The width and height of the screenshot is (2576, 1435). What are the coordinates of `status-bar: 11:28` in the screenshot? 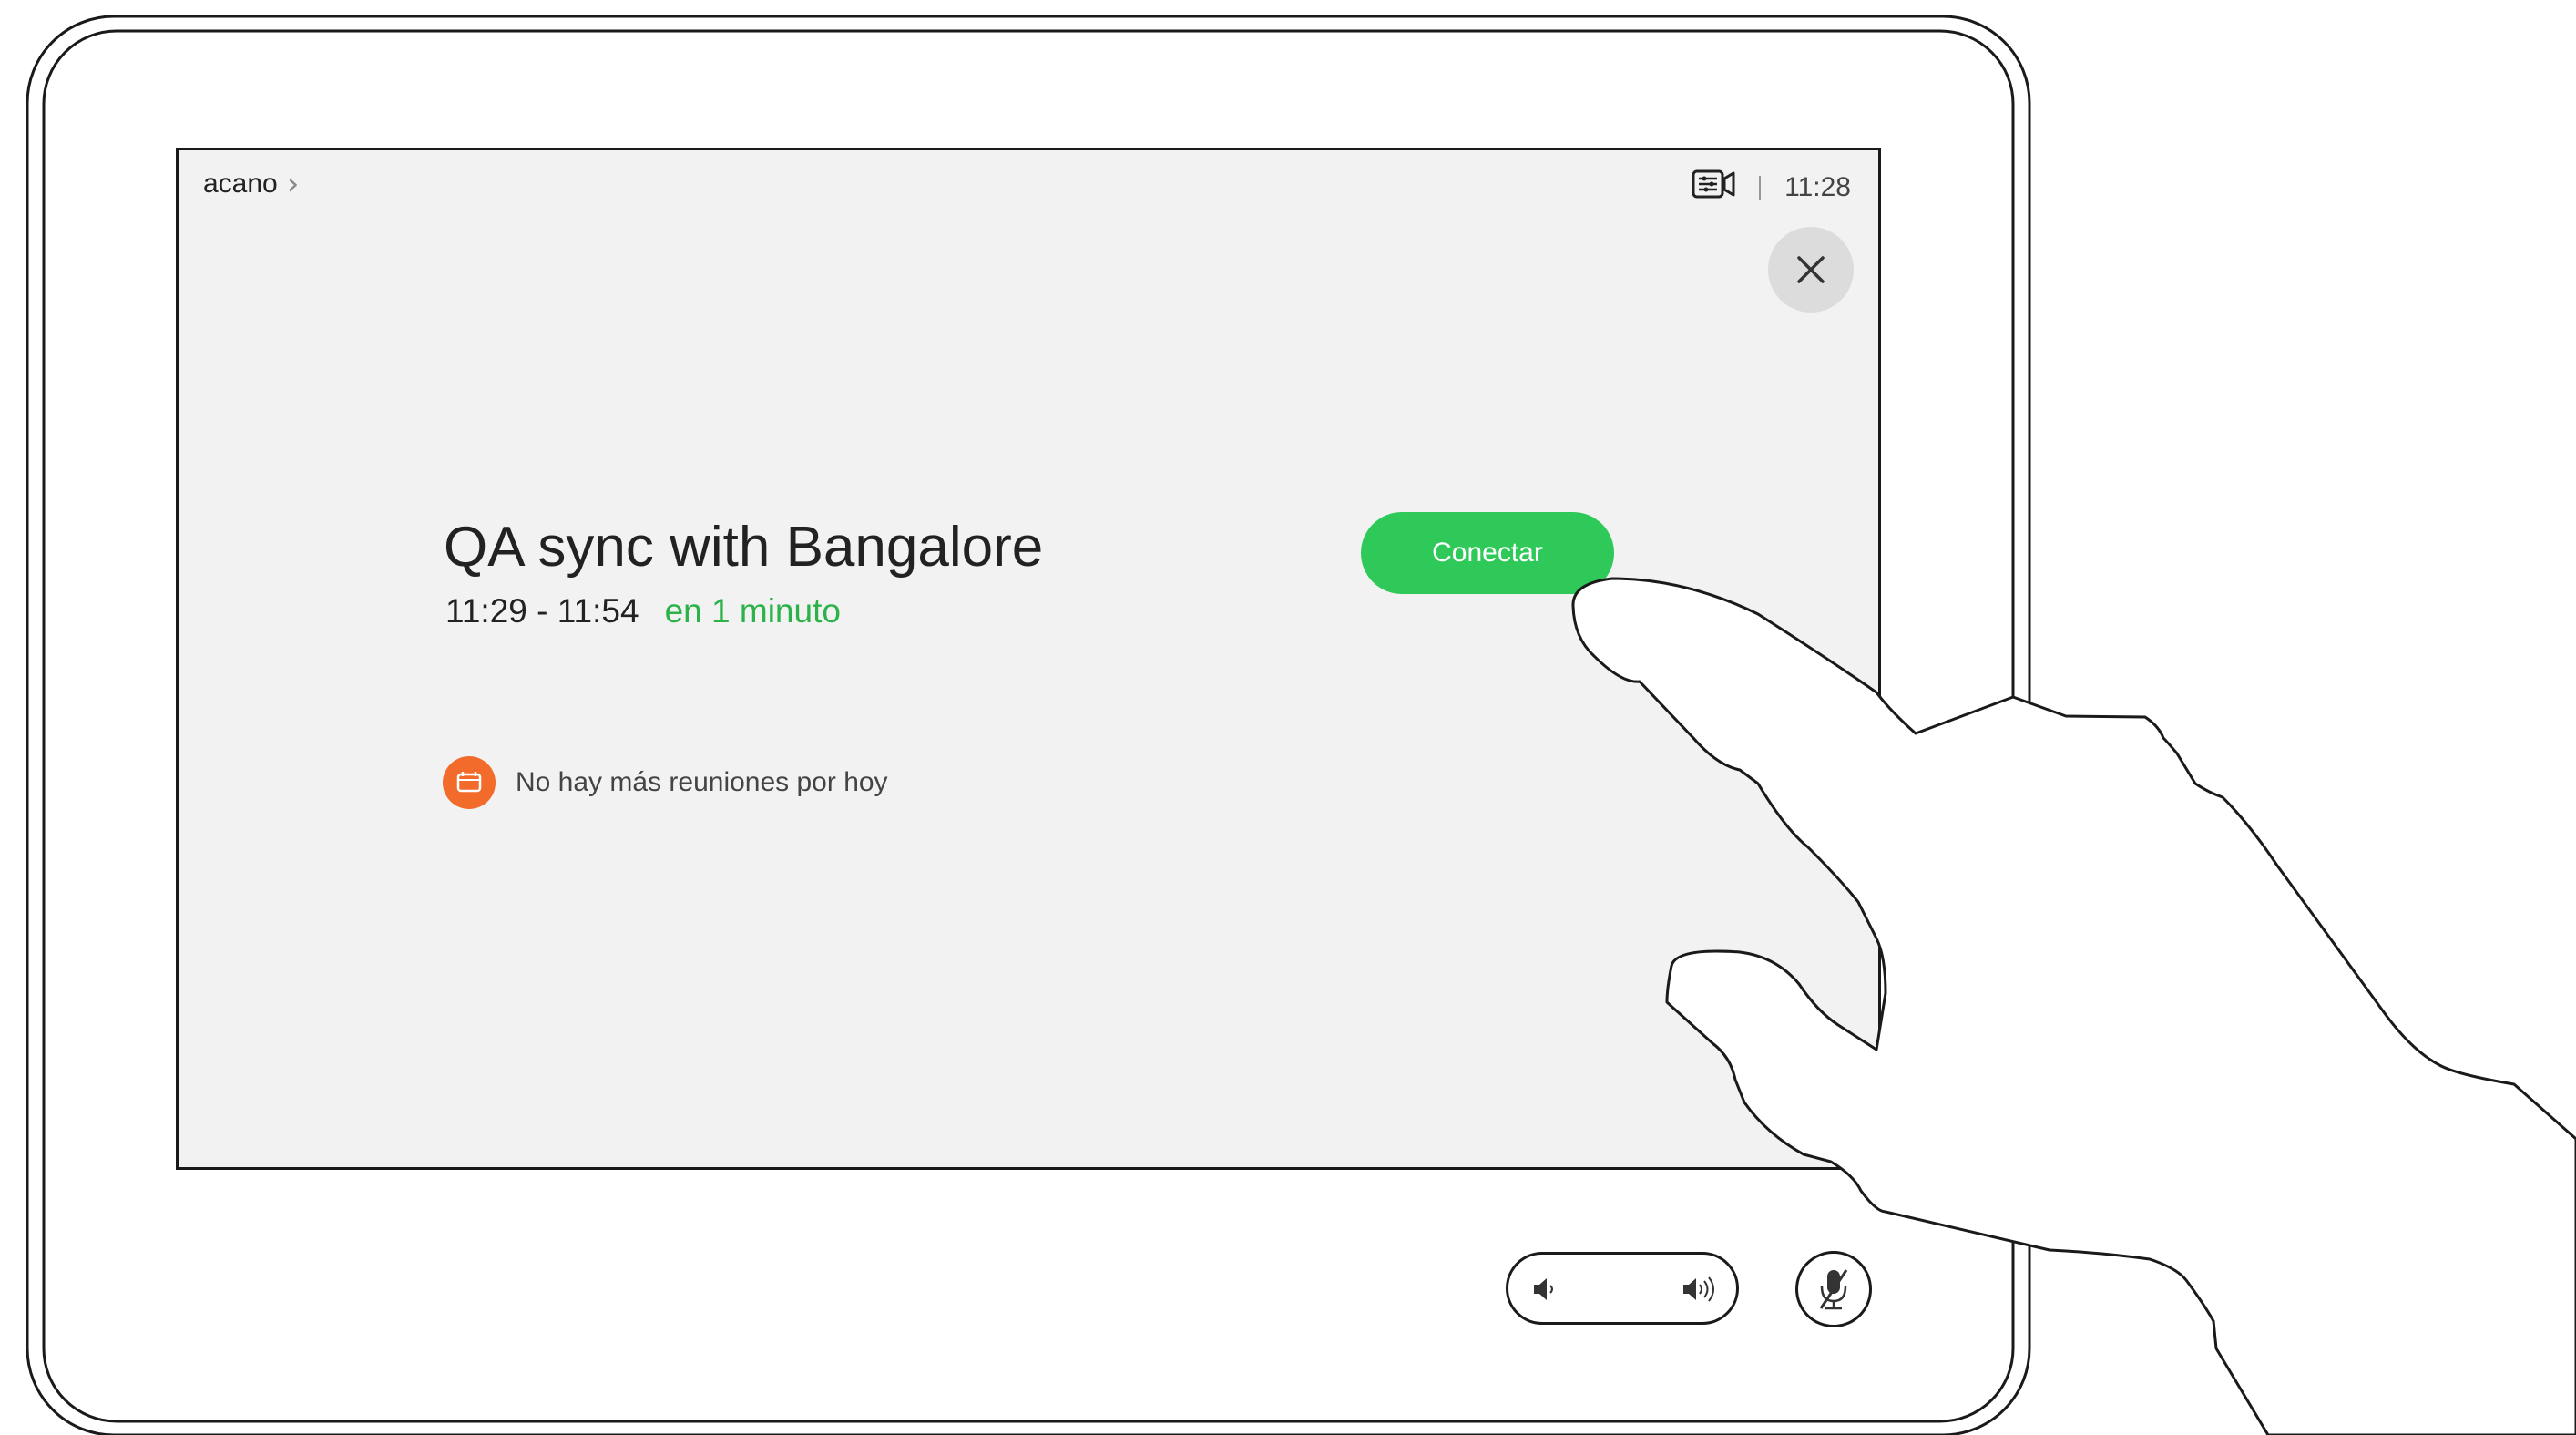 It's located at (1771, 188).